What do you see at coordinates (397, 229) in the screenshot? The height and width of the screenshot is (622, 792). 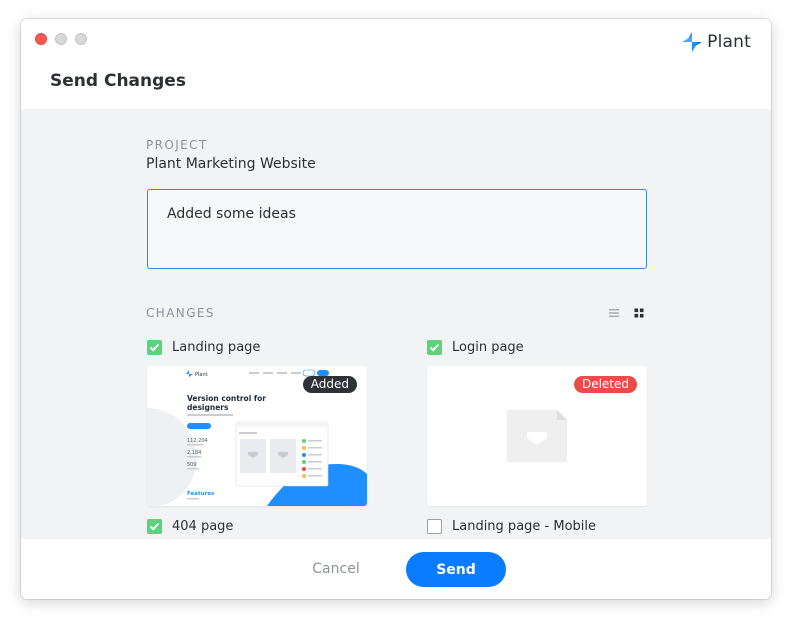 I see `commit-message-input: Added some ideas` at bounding box center [397, 229].